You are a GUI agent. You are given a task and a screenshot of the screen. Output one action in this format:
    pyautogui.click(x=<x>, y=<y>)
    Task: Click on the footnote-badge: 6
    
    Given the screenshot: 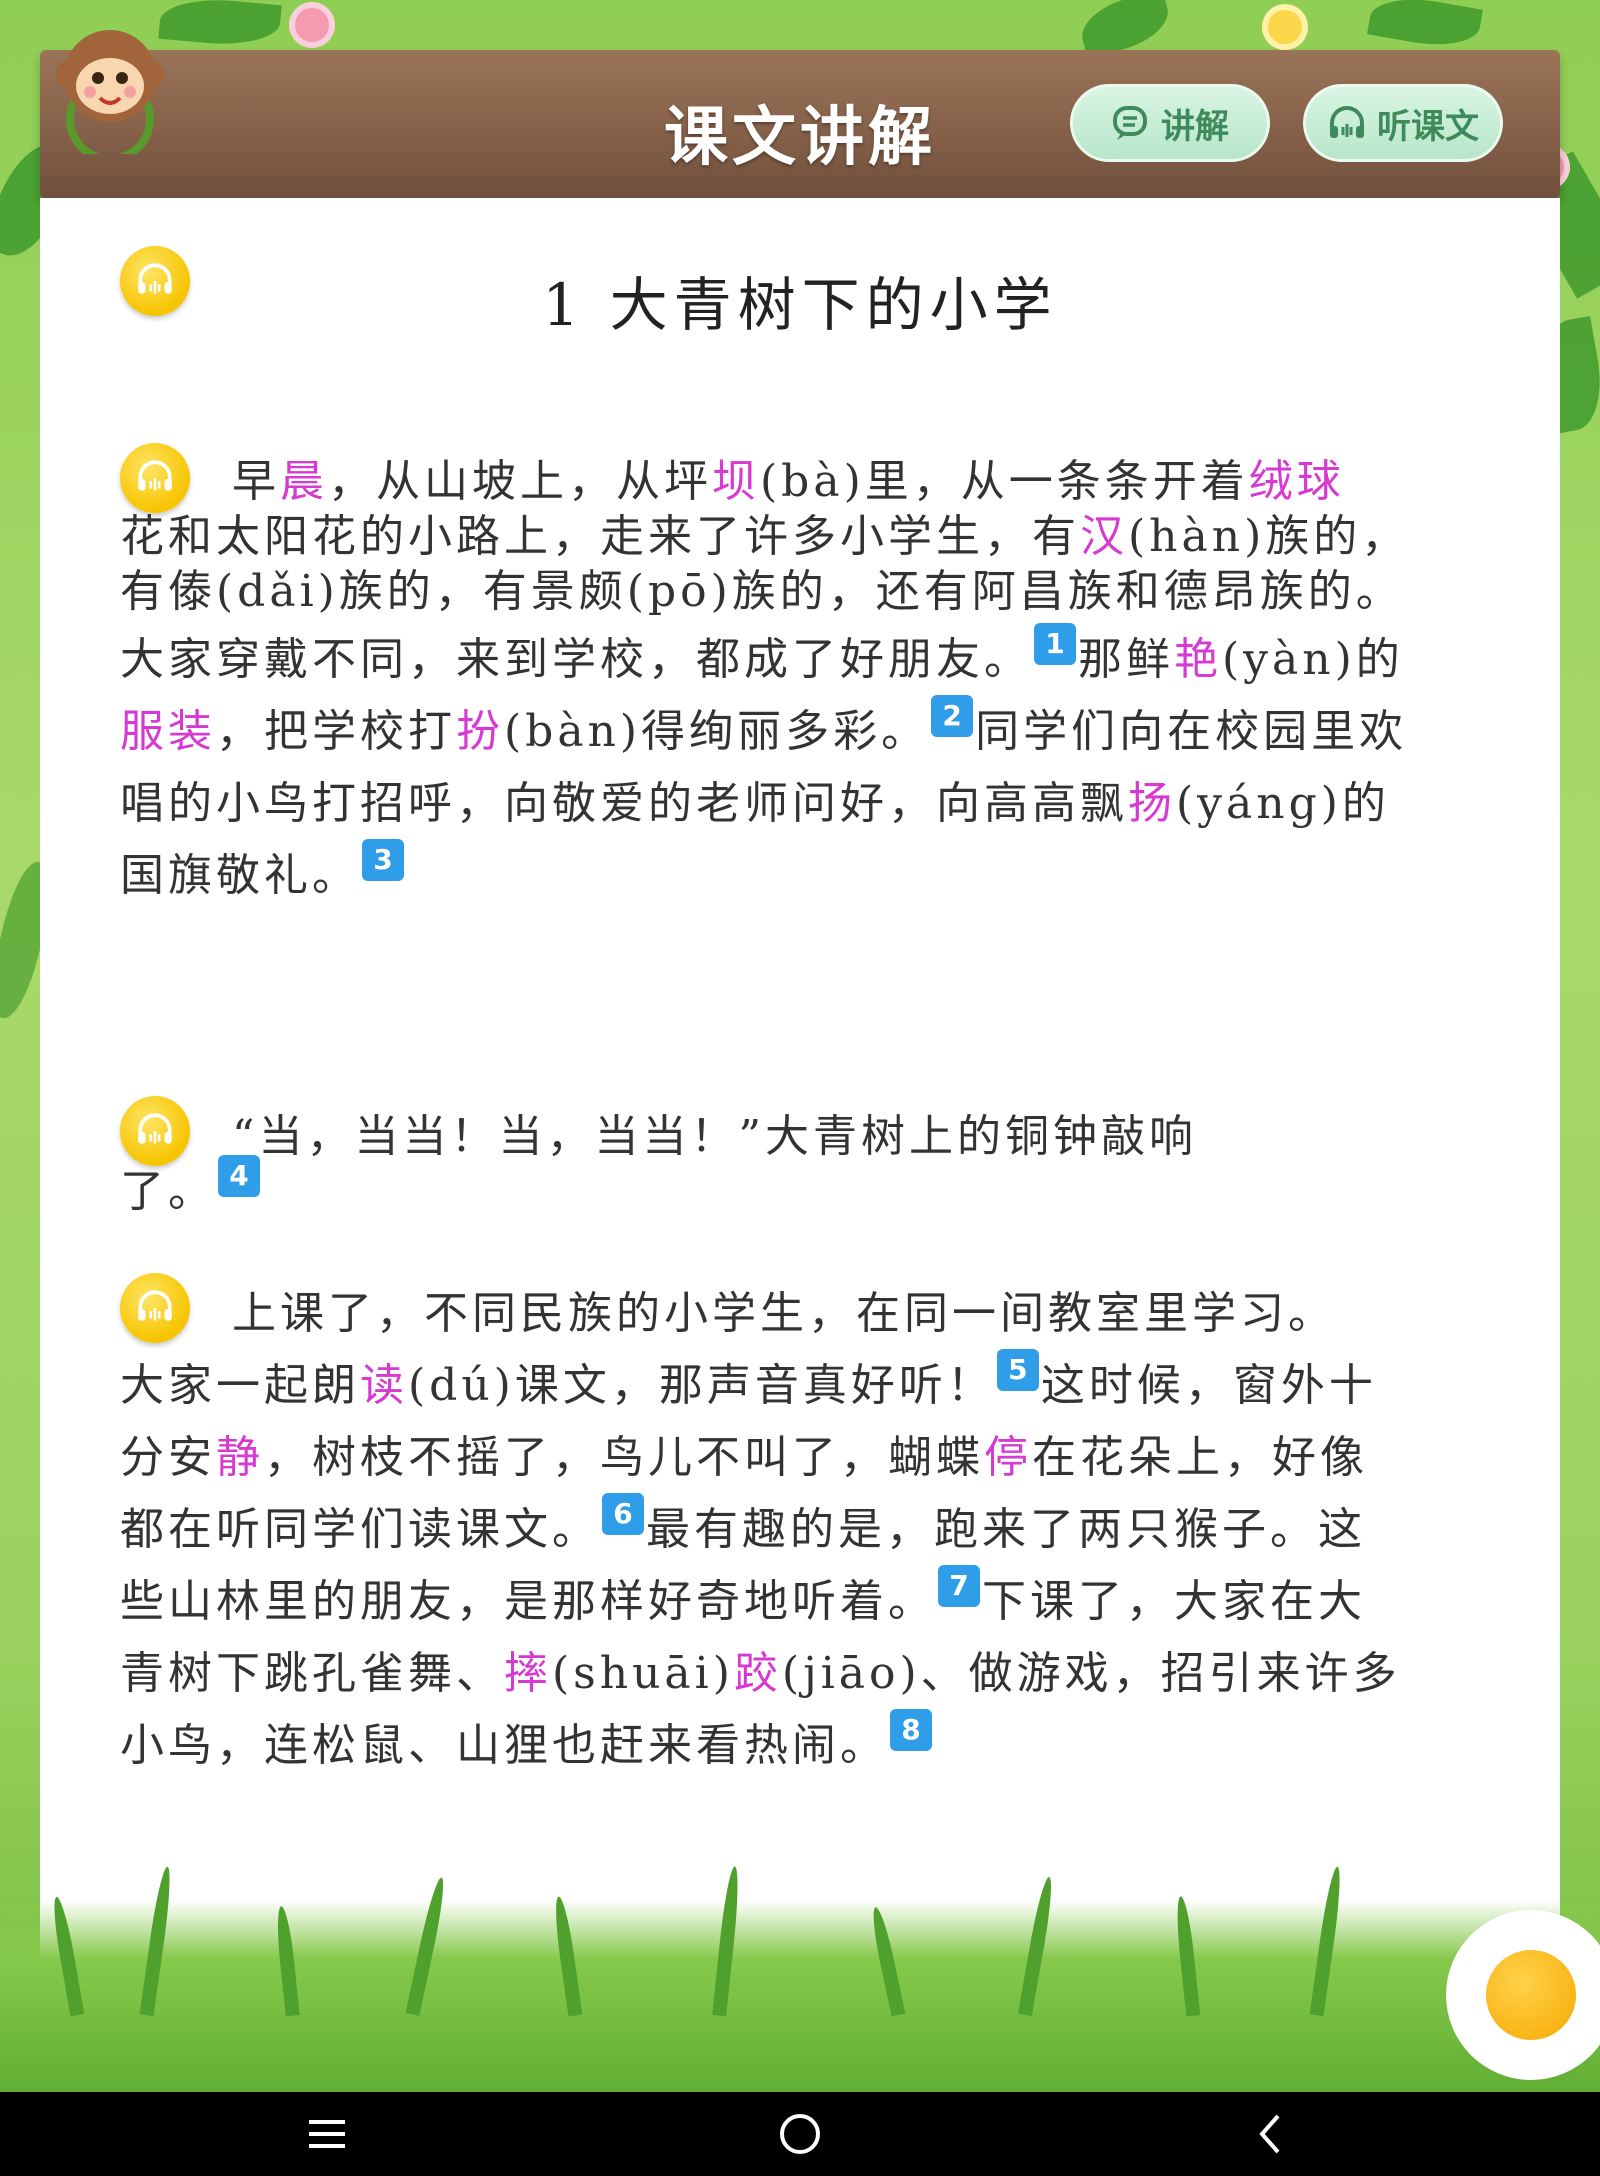 What is the action you would take?
    pyautogui.click(x=623, y=1514)
    